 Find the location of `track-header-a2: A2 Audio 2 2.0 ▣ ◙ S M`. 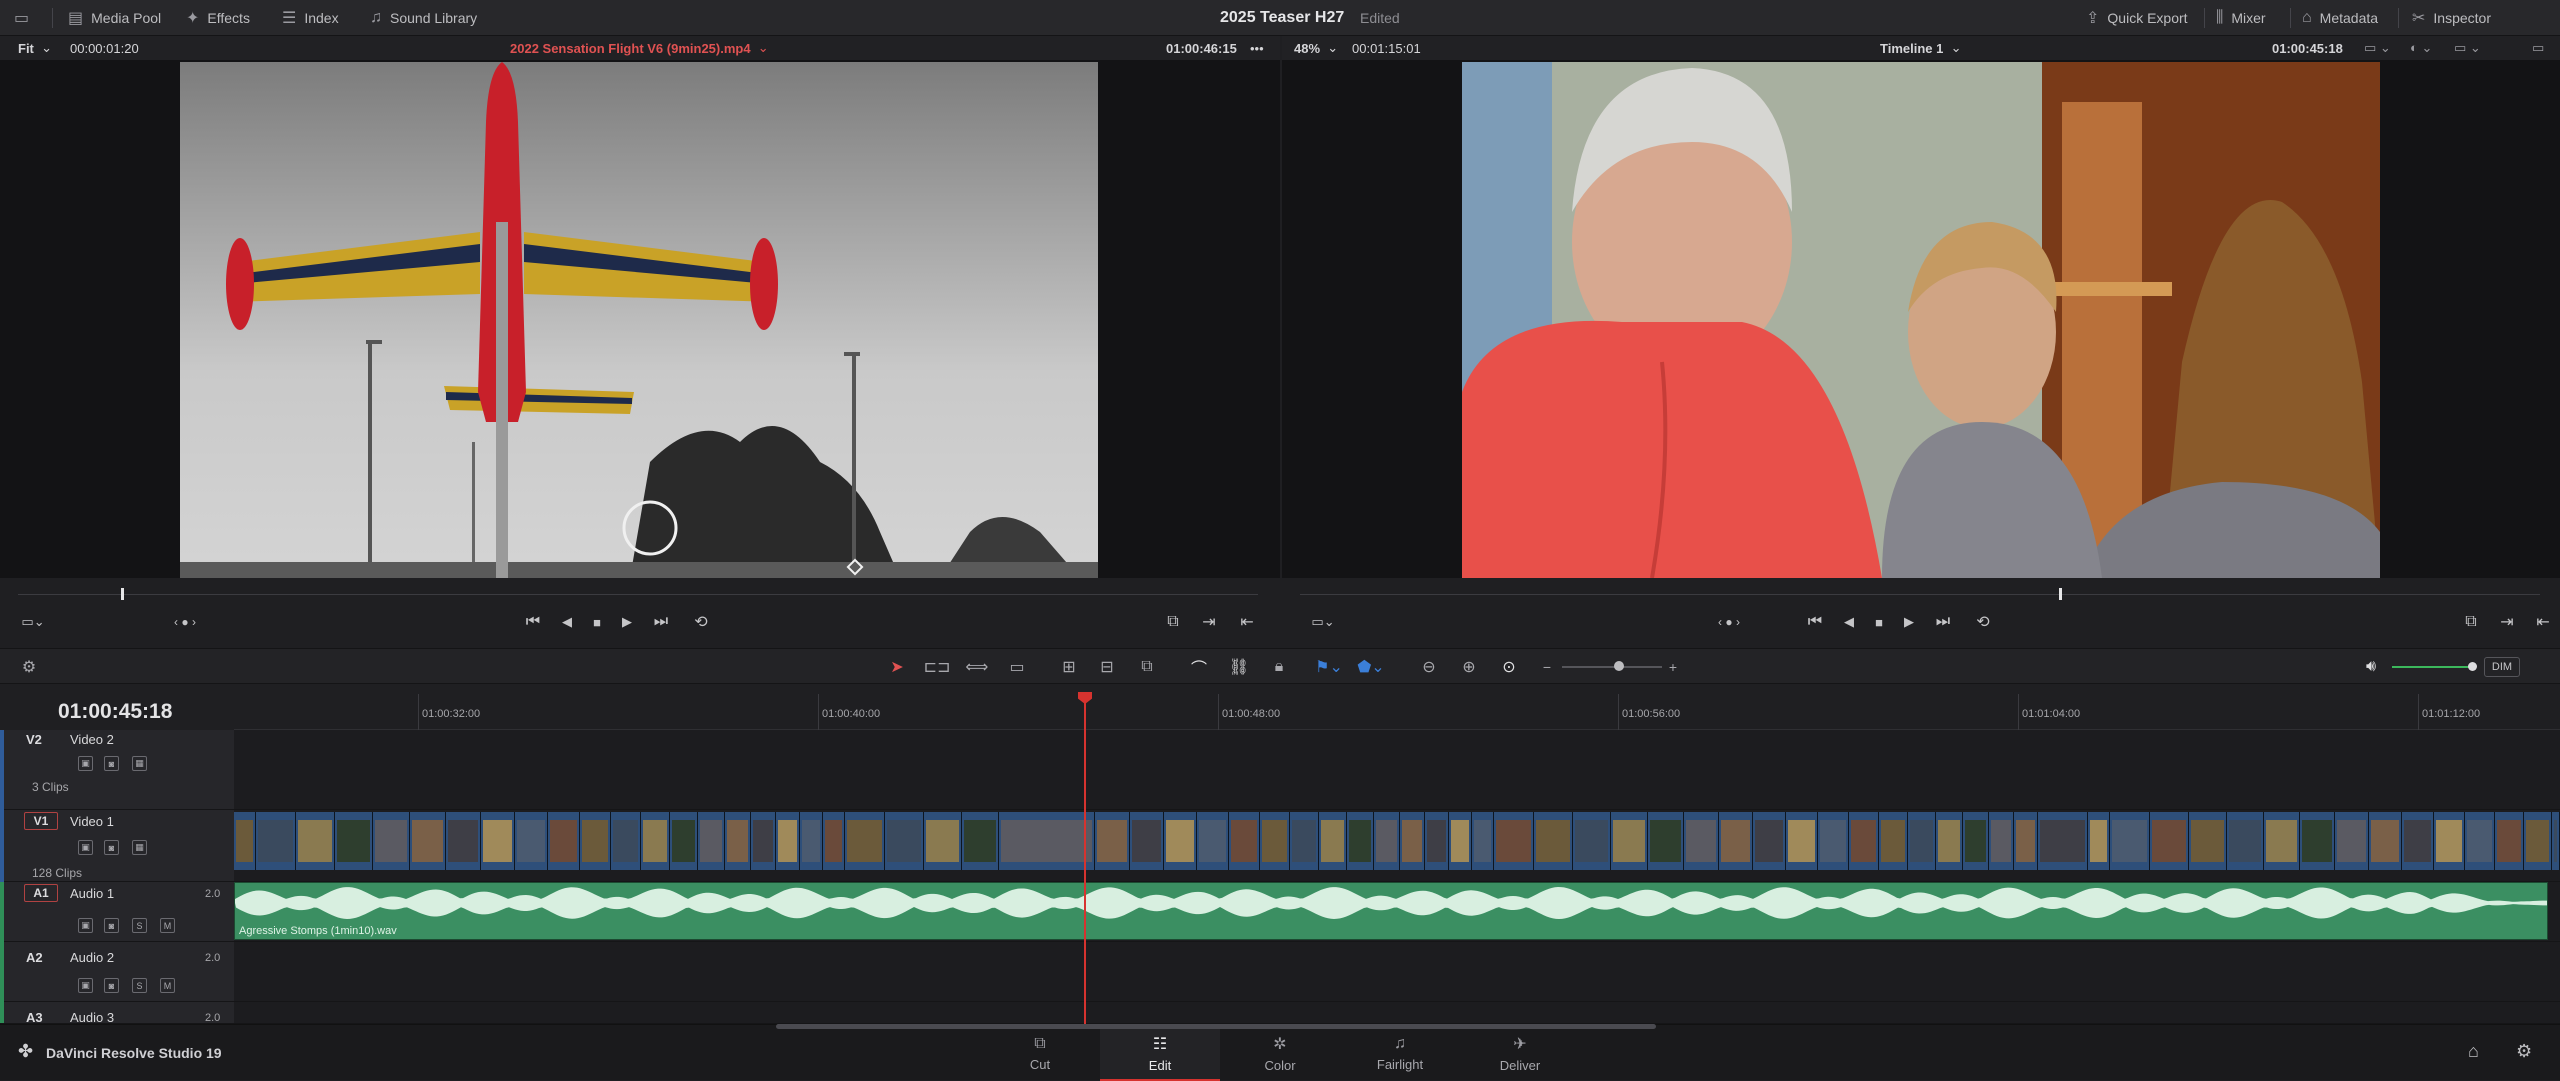

track-header-a2: A2 Audio 2 2.0 ▣ ◙ S M is located at coordinates (117, 972).